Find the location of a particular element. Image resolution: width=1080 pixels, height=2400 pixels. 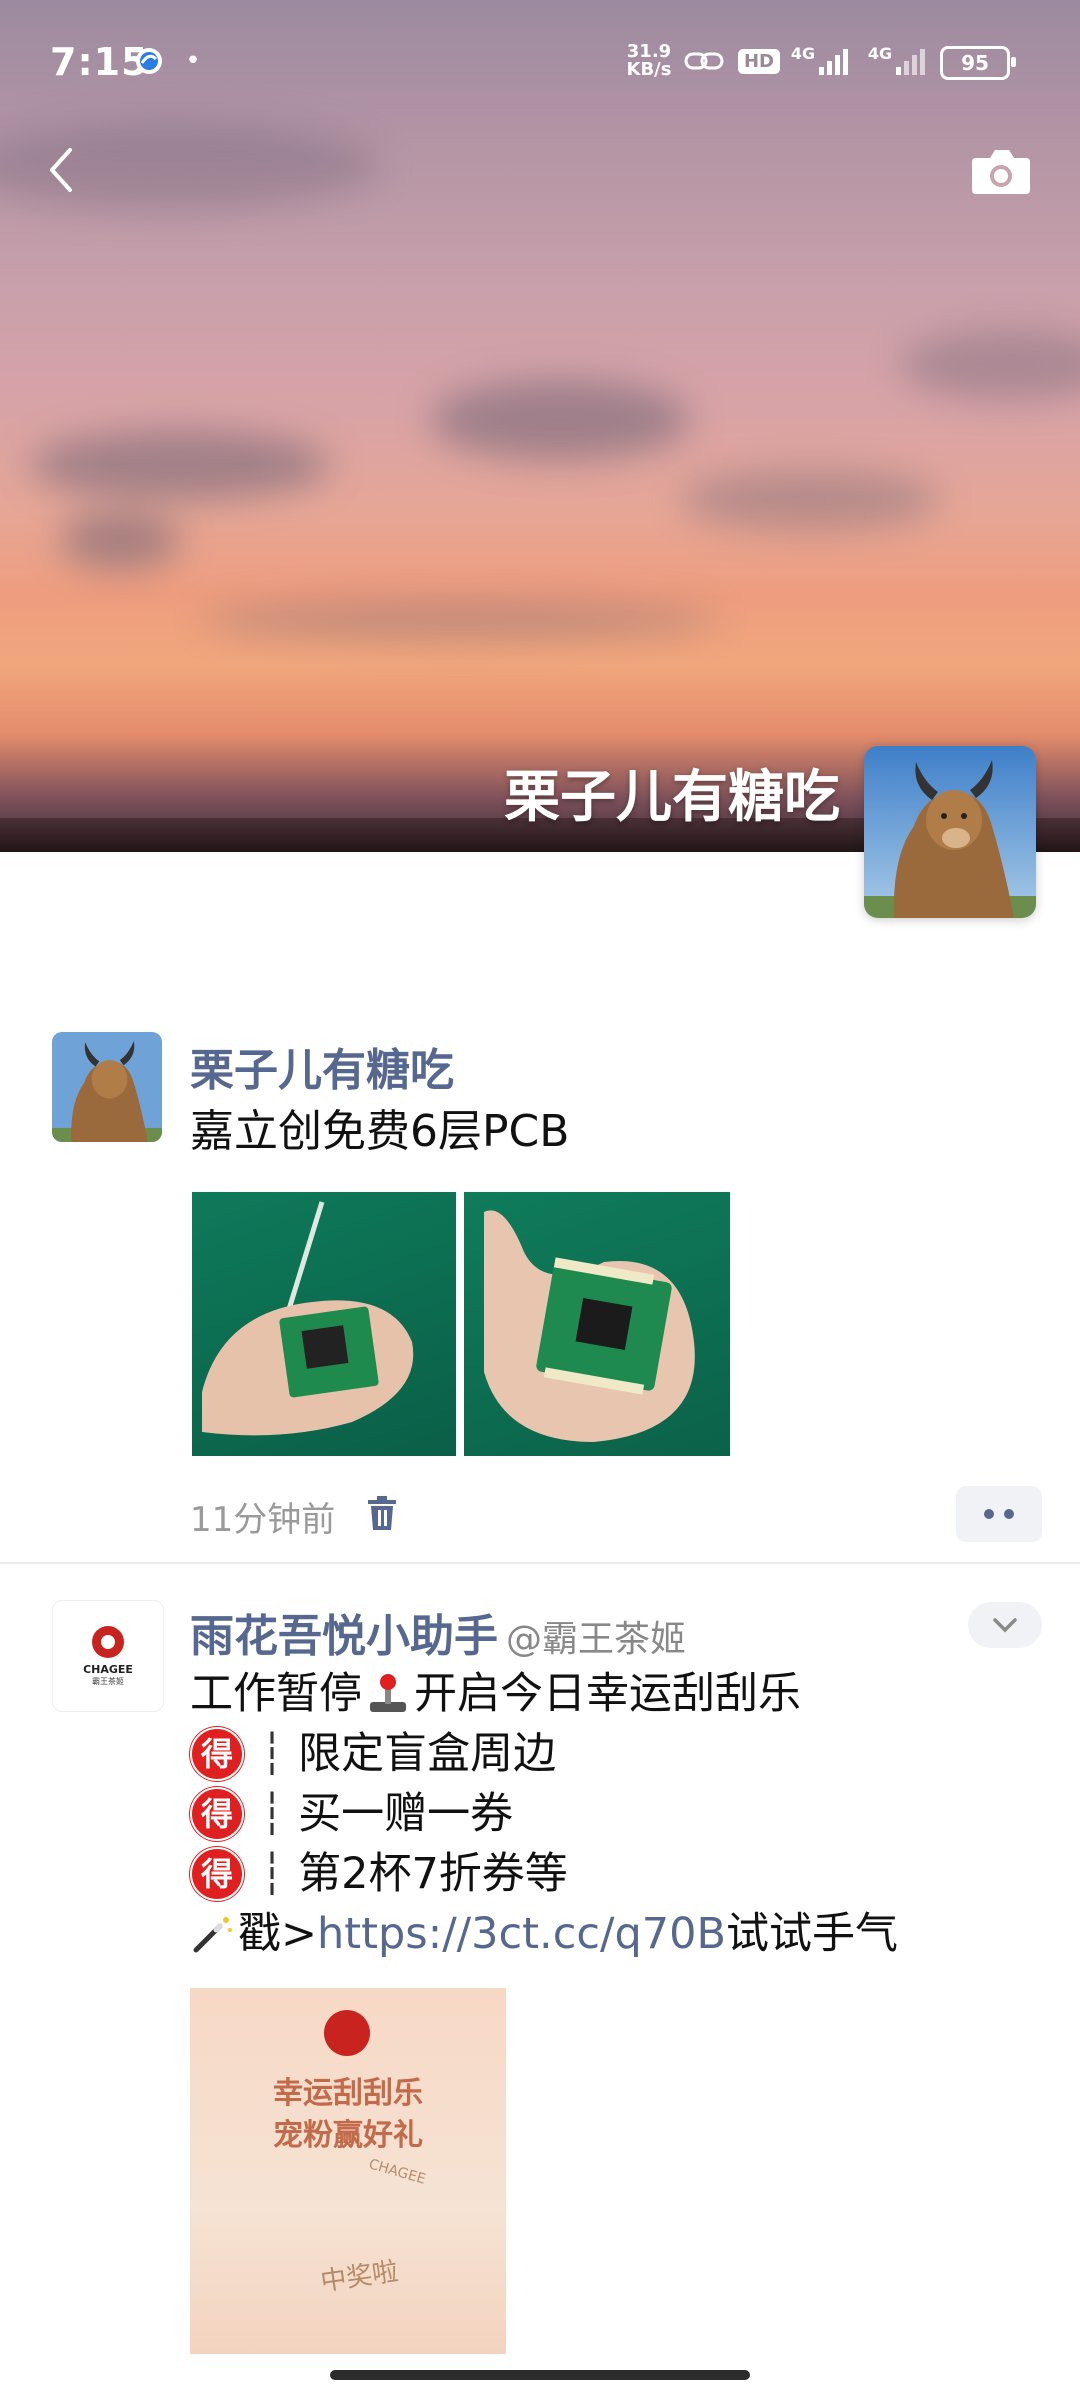

post-author-name: 雨花吾悦小助手 @霸王茶姬 is located at coordinates (438, 1632).